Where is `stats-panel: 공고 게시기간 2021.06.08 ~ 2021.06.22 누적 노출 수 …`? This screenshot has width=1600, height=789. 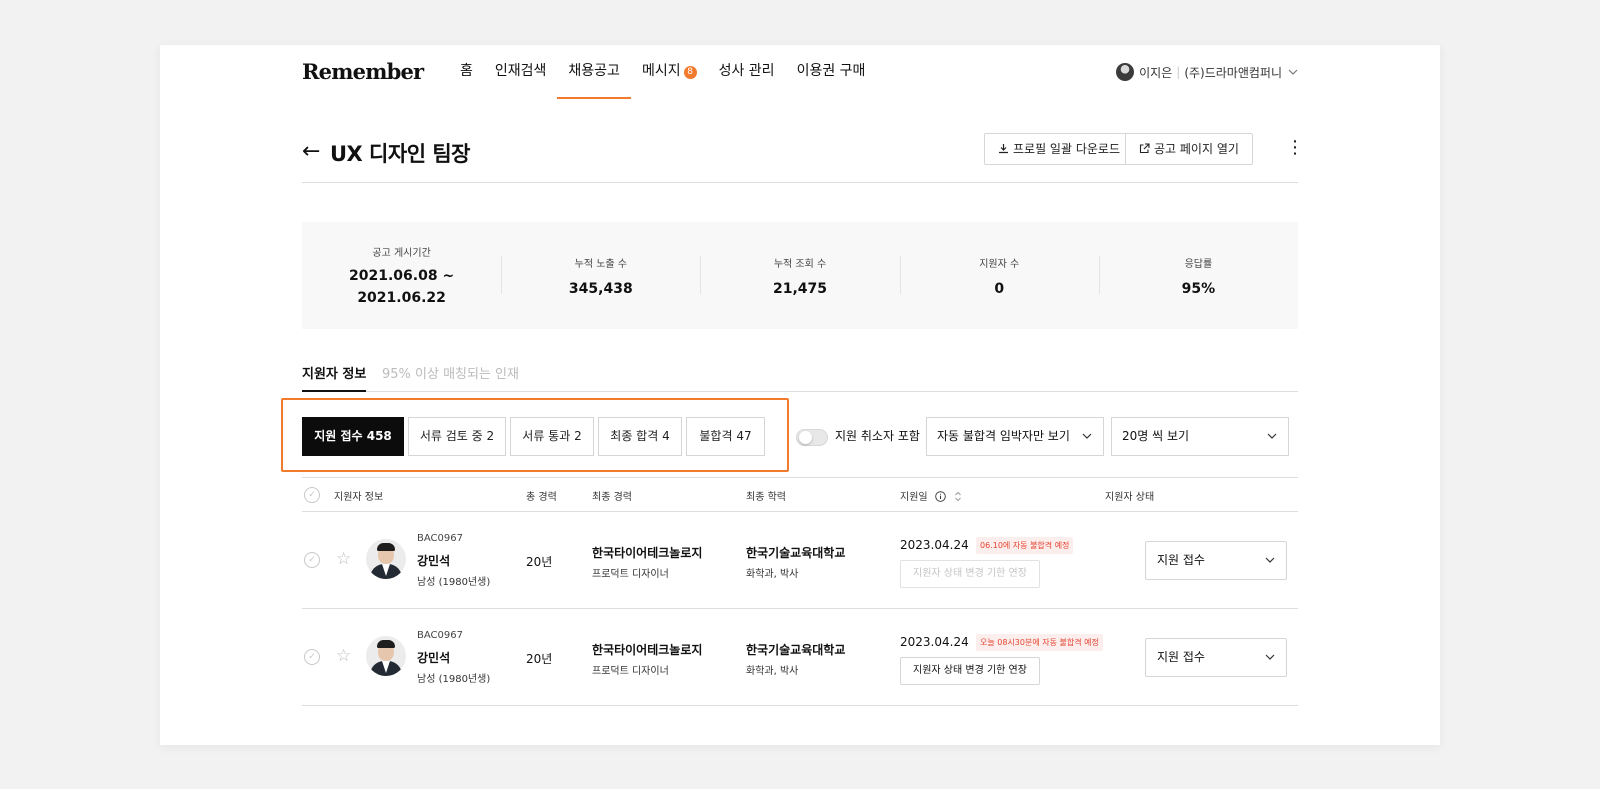 stats-panel: 공고 게시기간 2021.06.08 ~ 2021.06.22 누적 노출 수 … is located at coordinates (800, 275).